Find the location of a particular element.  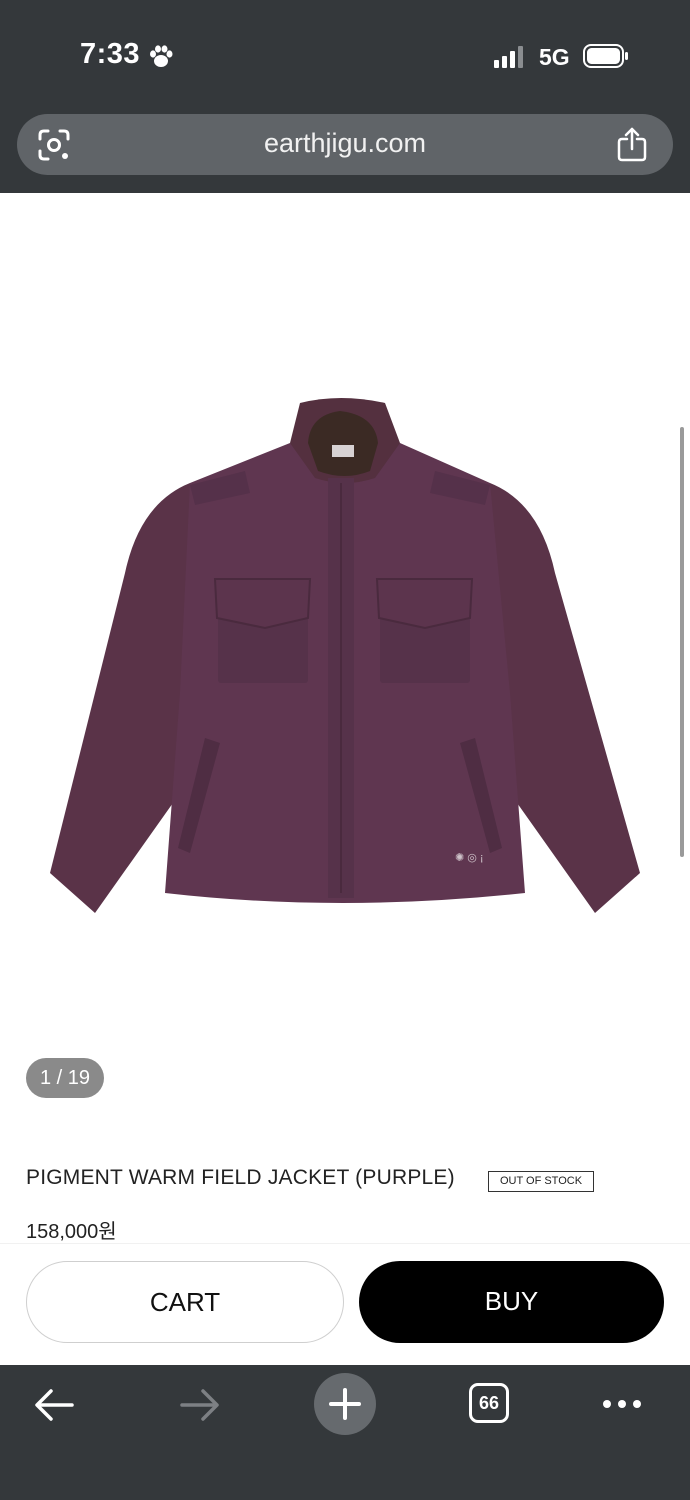

network-type: 5G is located at coordinates (554, 57).